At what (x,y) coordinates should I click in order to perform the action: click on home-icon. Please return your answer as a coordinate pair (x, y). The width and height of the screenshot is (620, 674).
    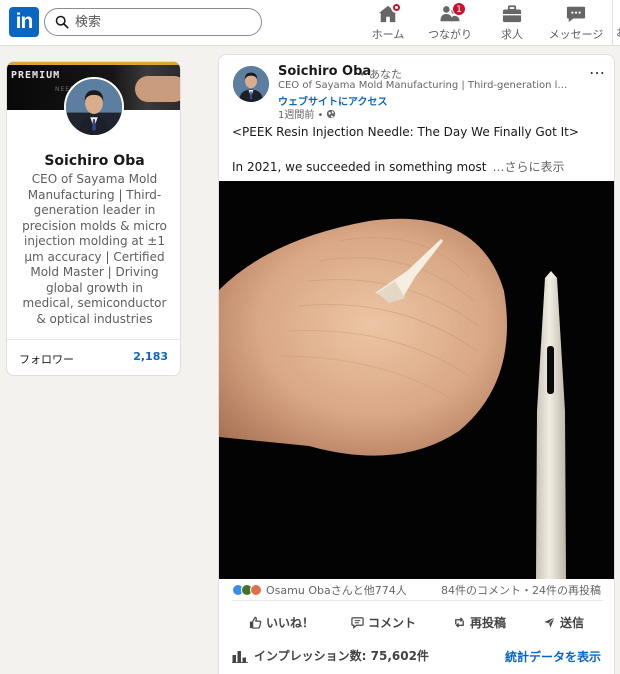
    Looking at the image, I should click on (389, 13).